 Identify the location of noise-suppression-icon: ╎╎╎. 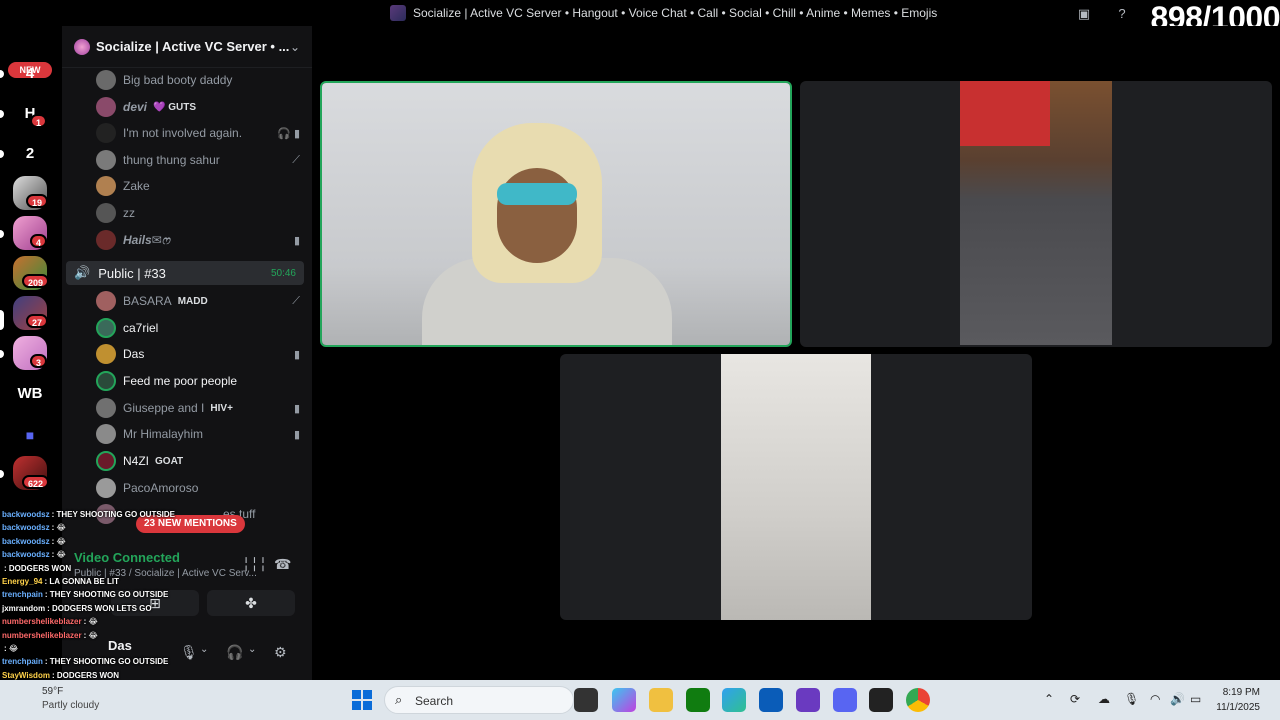
(254, 564).